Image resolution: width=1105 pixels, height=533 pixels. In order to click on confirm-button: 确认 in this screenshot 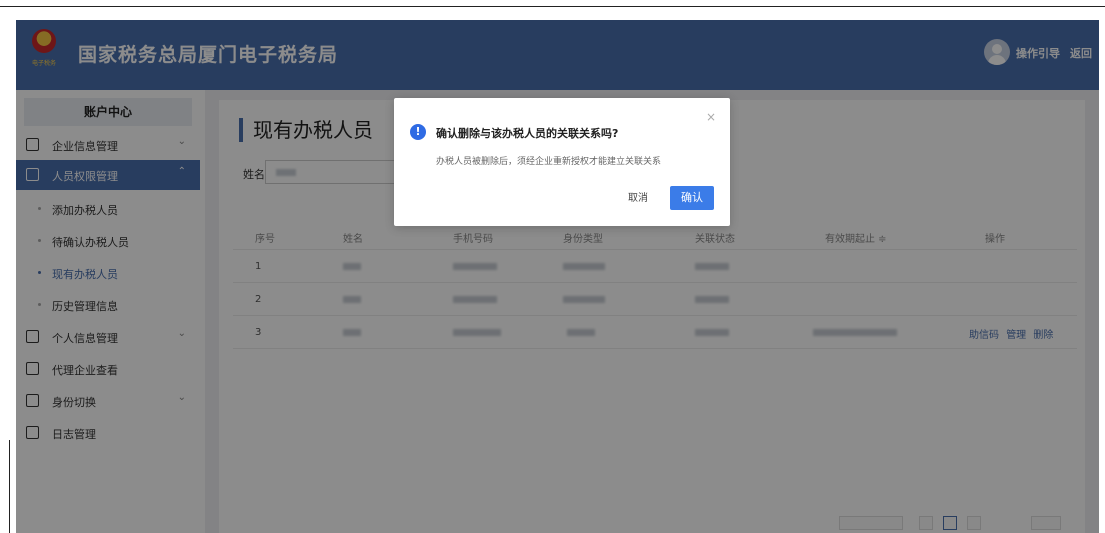, I will do `click(692, 198)`.